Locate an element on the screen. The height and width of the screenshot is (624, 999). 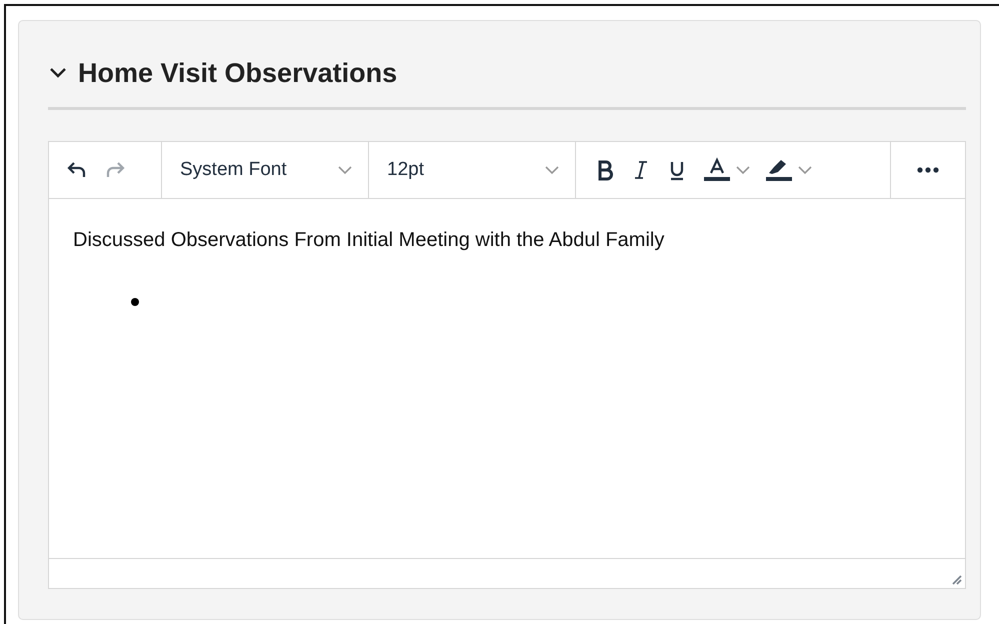
font-family-select: System Font is located at coordinates (265, 170).